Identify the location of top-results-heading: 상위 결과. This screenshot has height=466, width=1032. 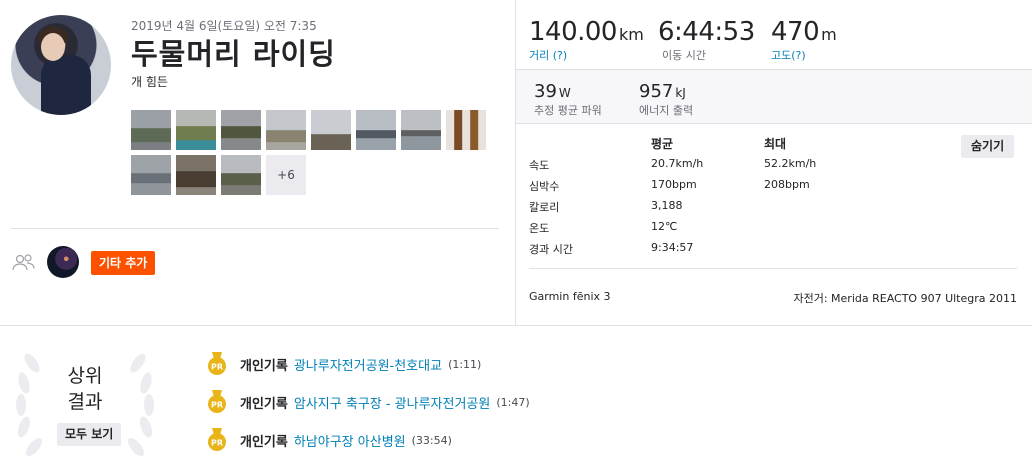
(85, 389).